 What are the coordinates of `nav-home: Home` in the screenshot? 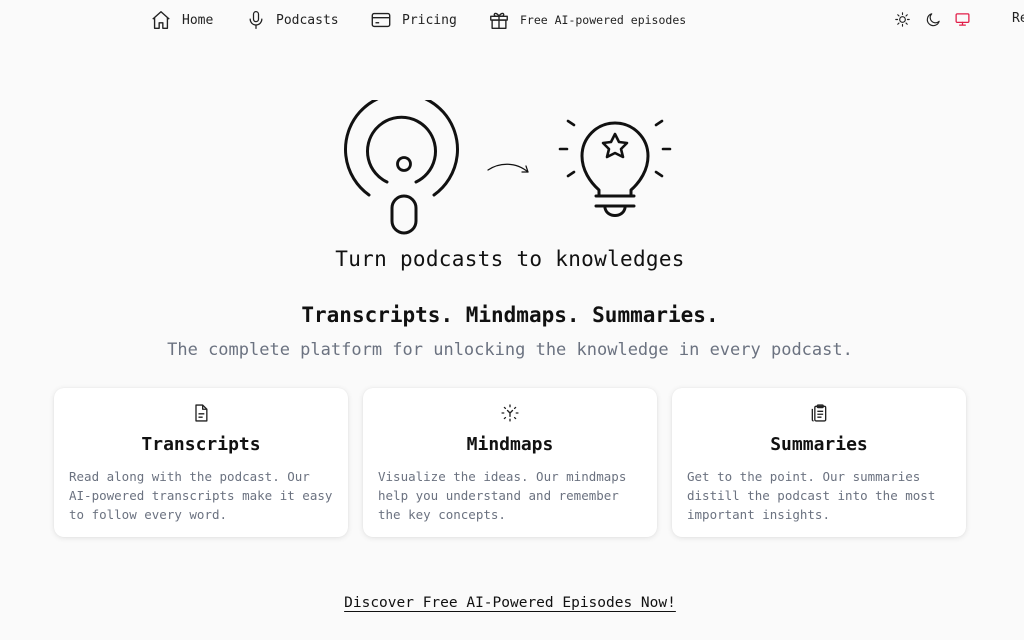 It's located at (181, 20).